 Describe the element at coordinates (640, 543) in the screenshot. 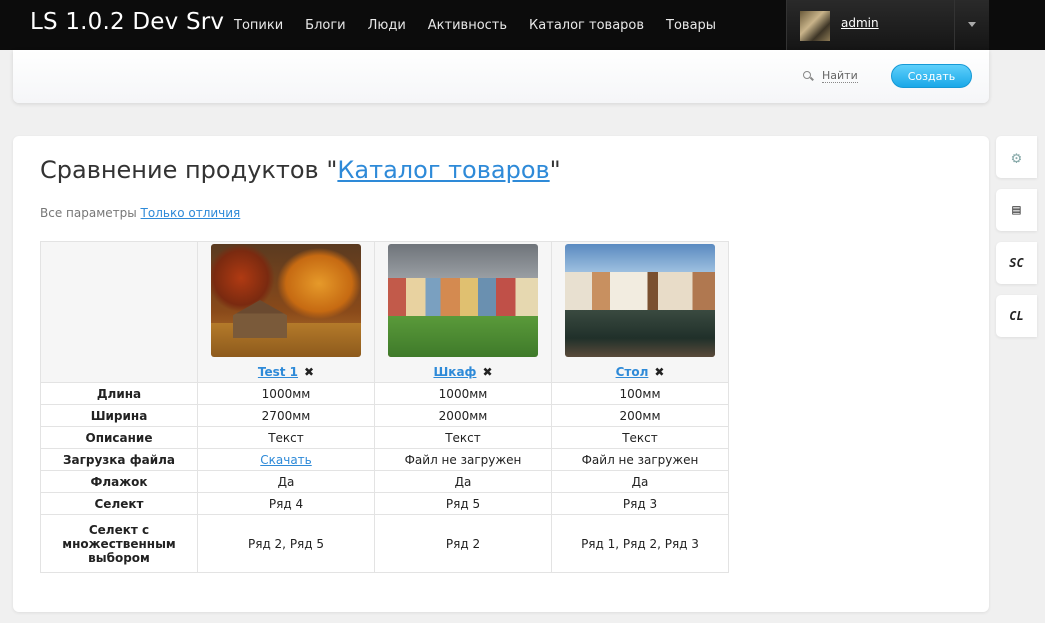

I see `table-cell: Ряд 1, Ряд 2, Ряд 3` at that location.